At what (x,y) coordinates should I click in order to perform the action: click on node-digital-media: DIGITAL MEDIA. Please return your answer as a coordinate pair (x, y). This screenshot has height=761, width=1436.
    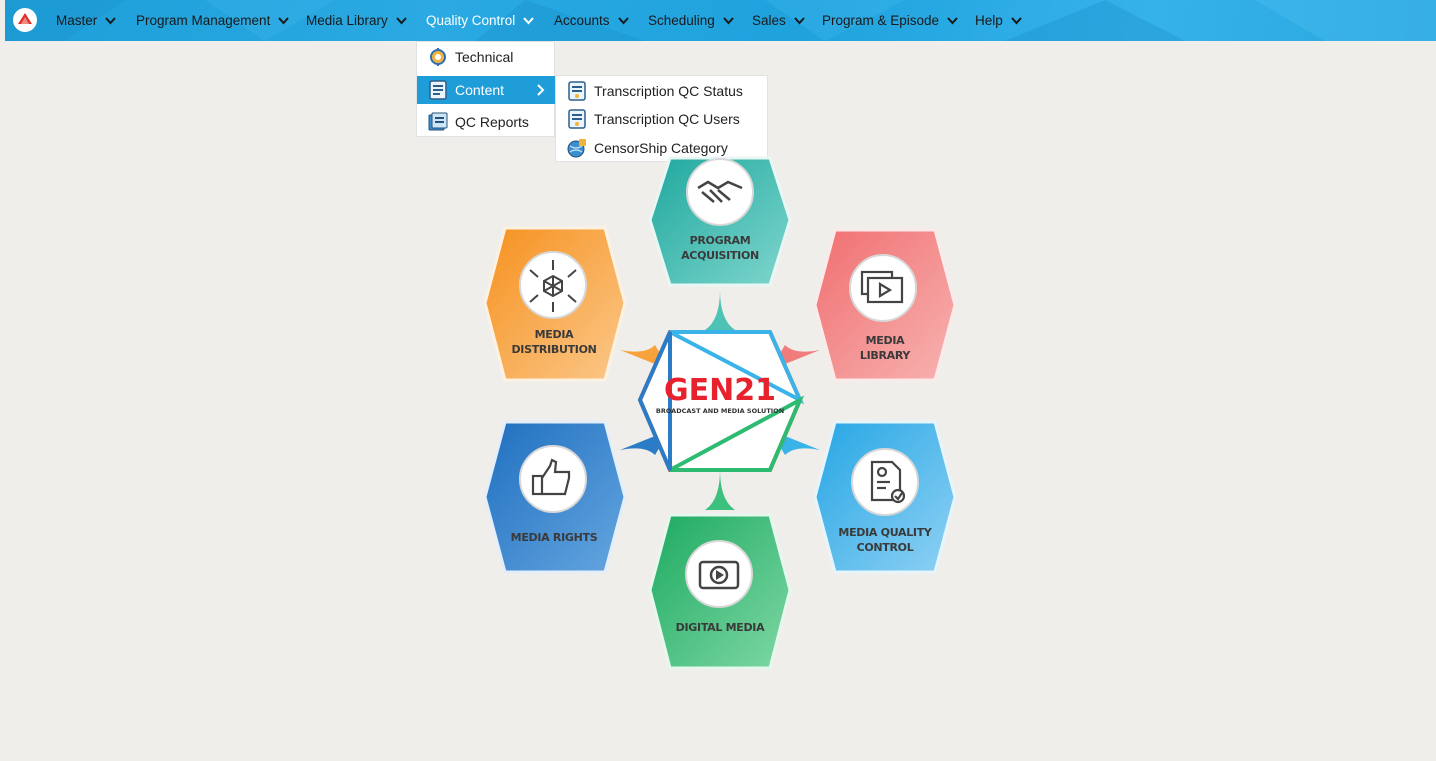
    Looking at the image, I should click on (720, 591).